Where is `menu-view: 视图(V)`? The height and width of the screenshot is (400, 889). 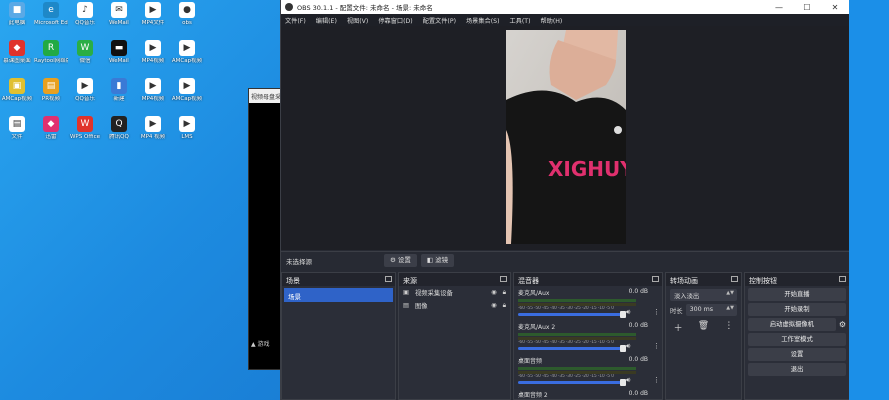 menu-view: 视图(V) is located at coordinates (357, 20).